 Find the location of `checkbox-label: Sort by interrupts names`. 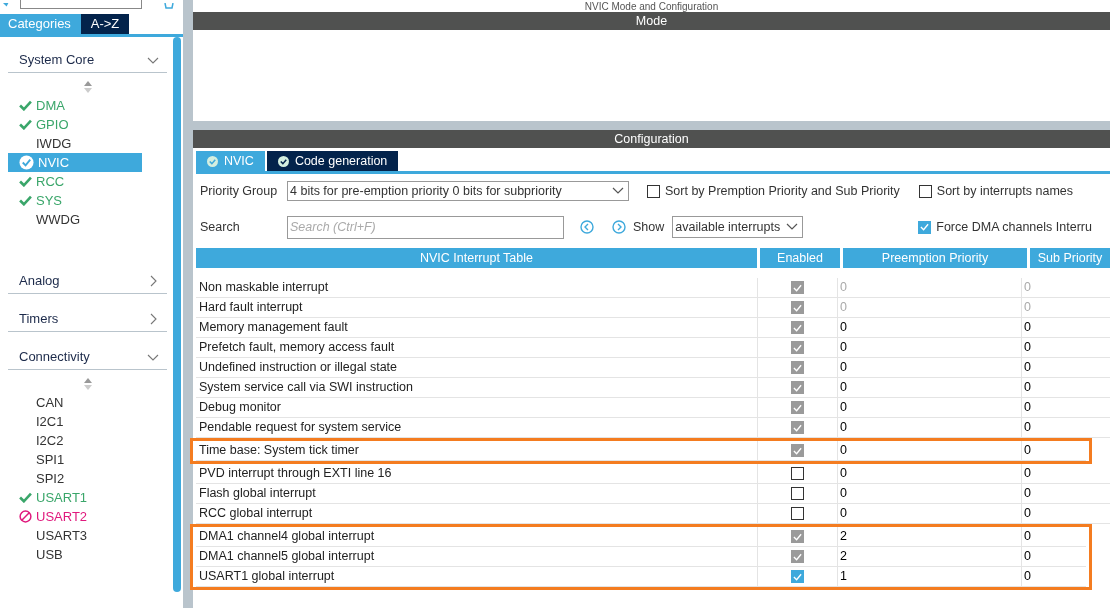

checkbox-label: Sort by interrupts names is located at coordinates (1004, 191).